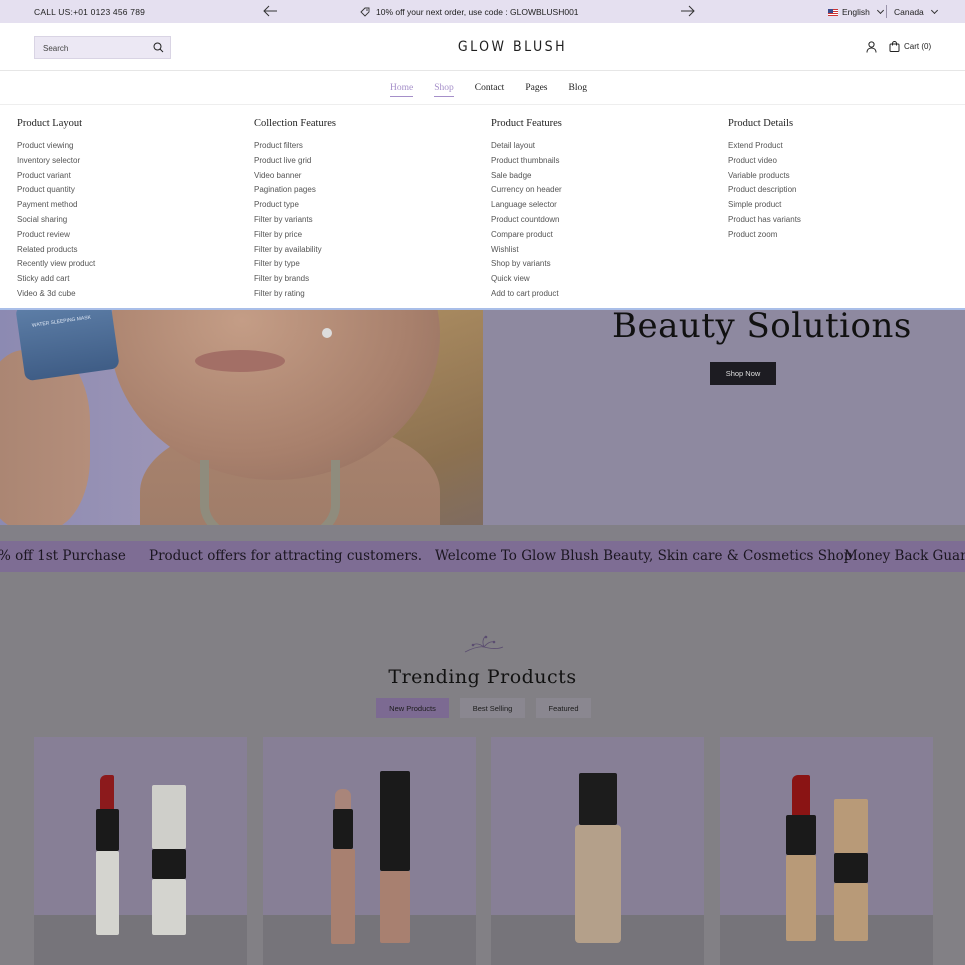 The width and height of the screenshot is (965, 965). Describe the element at coordinates (295, 235) in the screenshot. I see `menu-link: Filter by price` at that location.